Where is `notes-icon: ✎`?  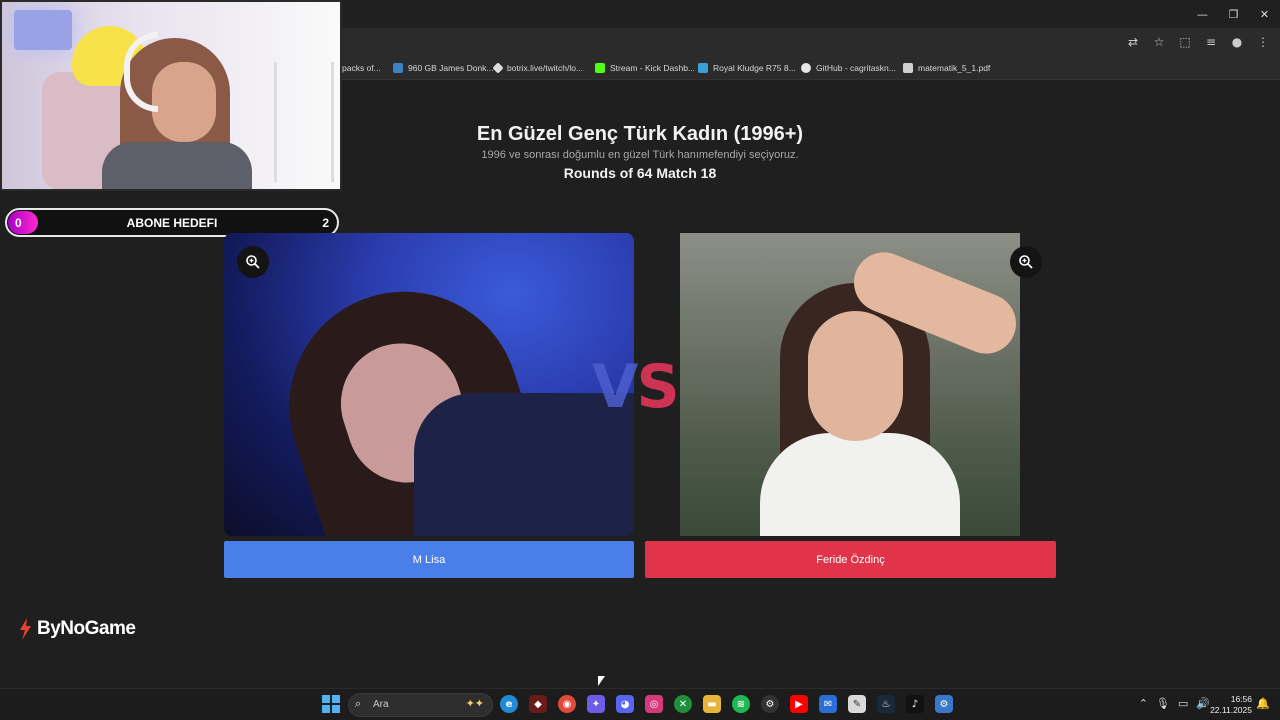 notes-icon: ✎ is located at coordinates (857, 704).